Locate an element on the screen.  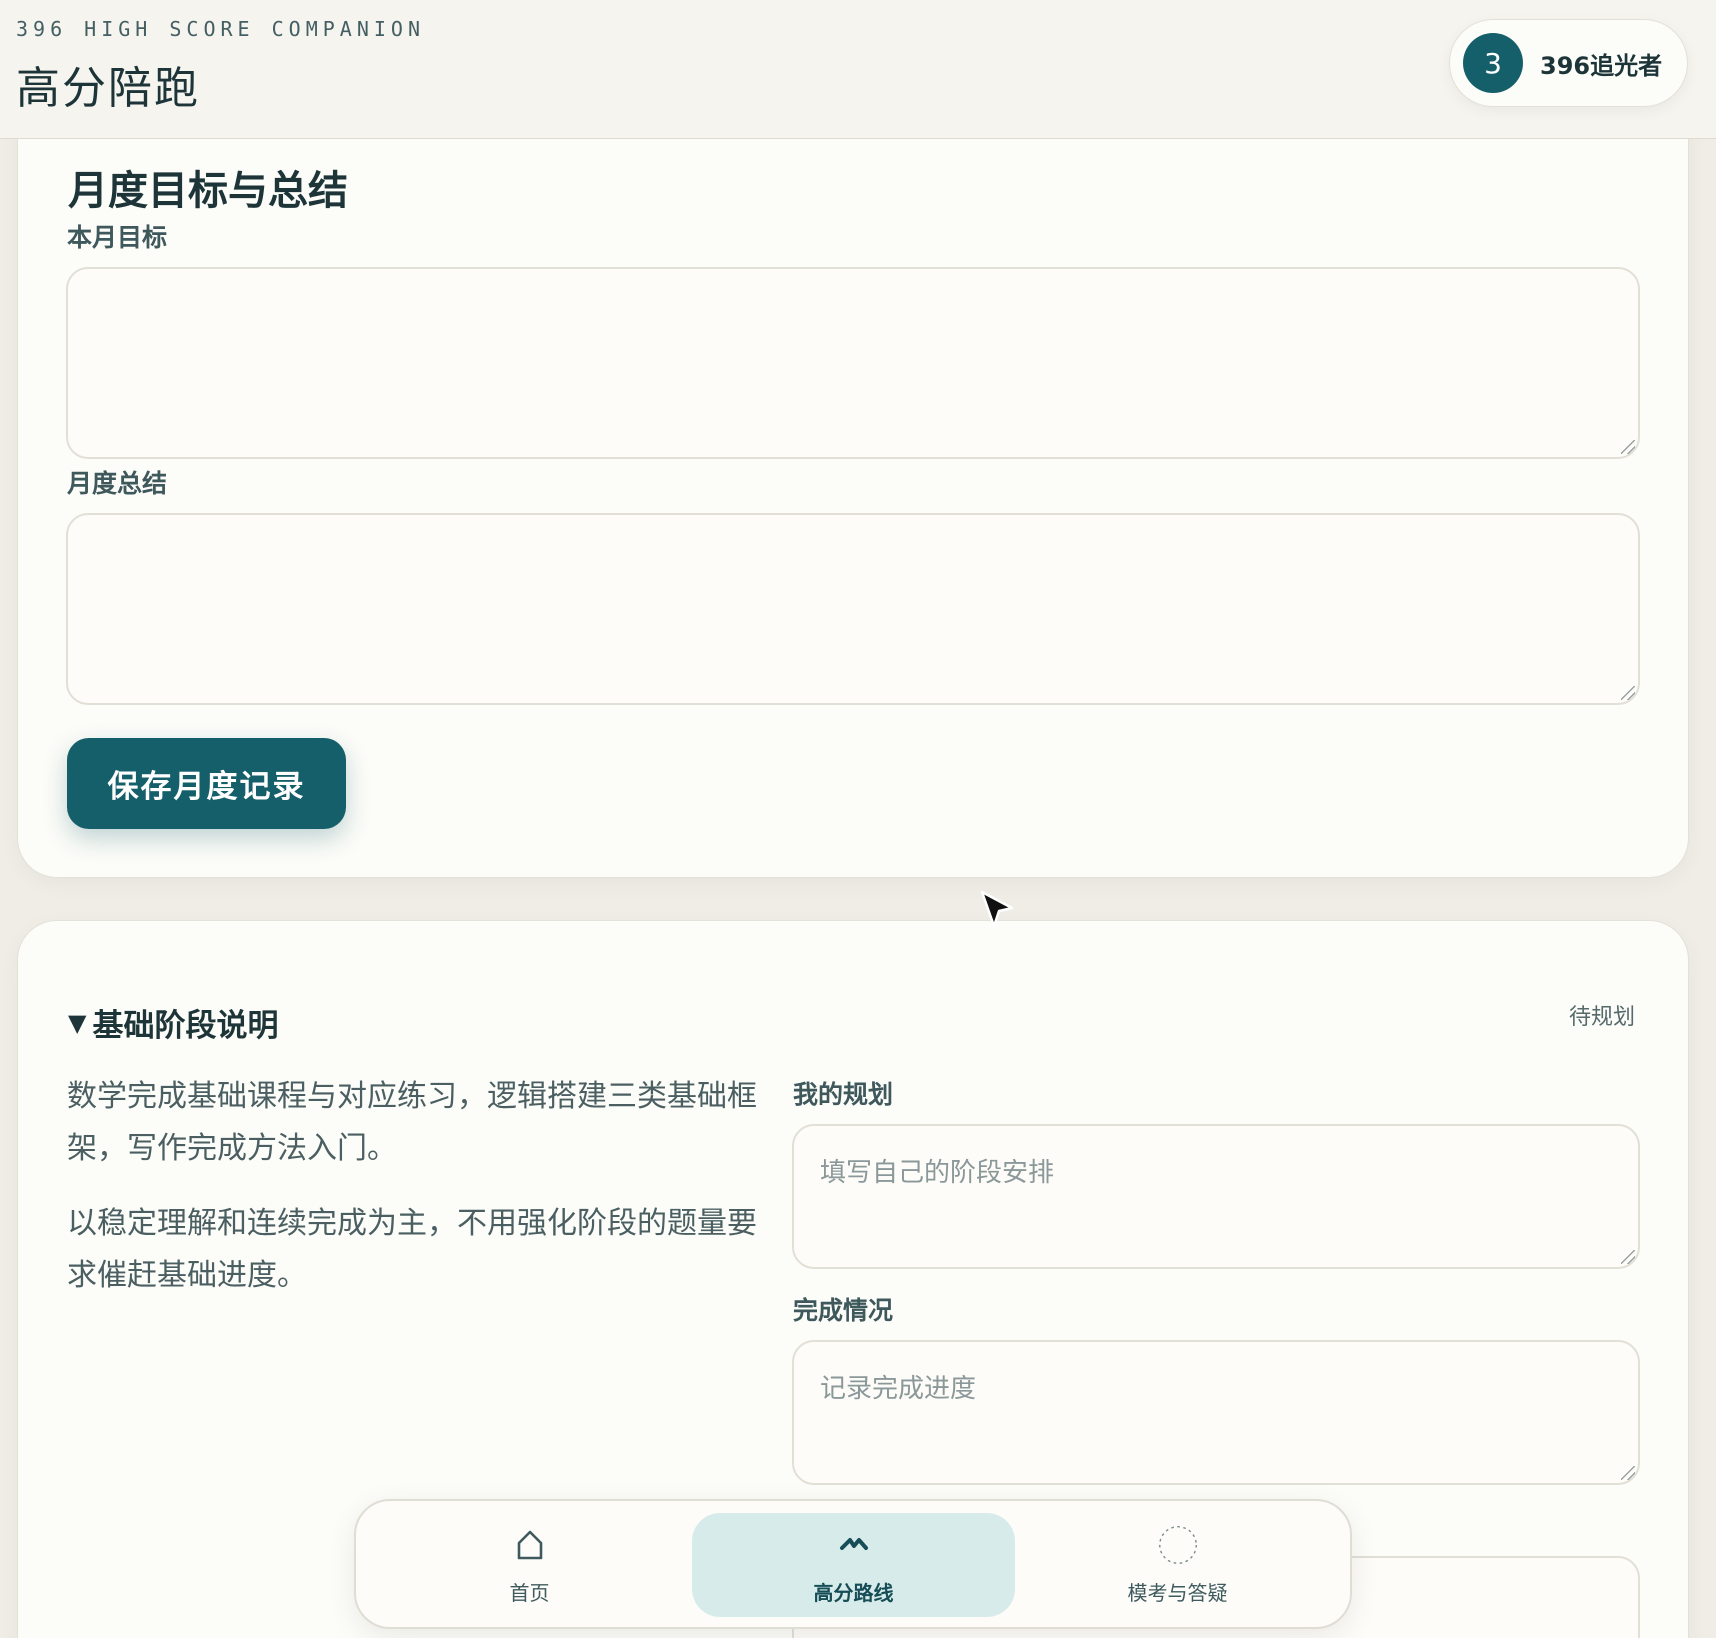
user-name: 396追光者 is located at coordinates (1601, 65).